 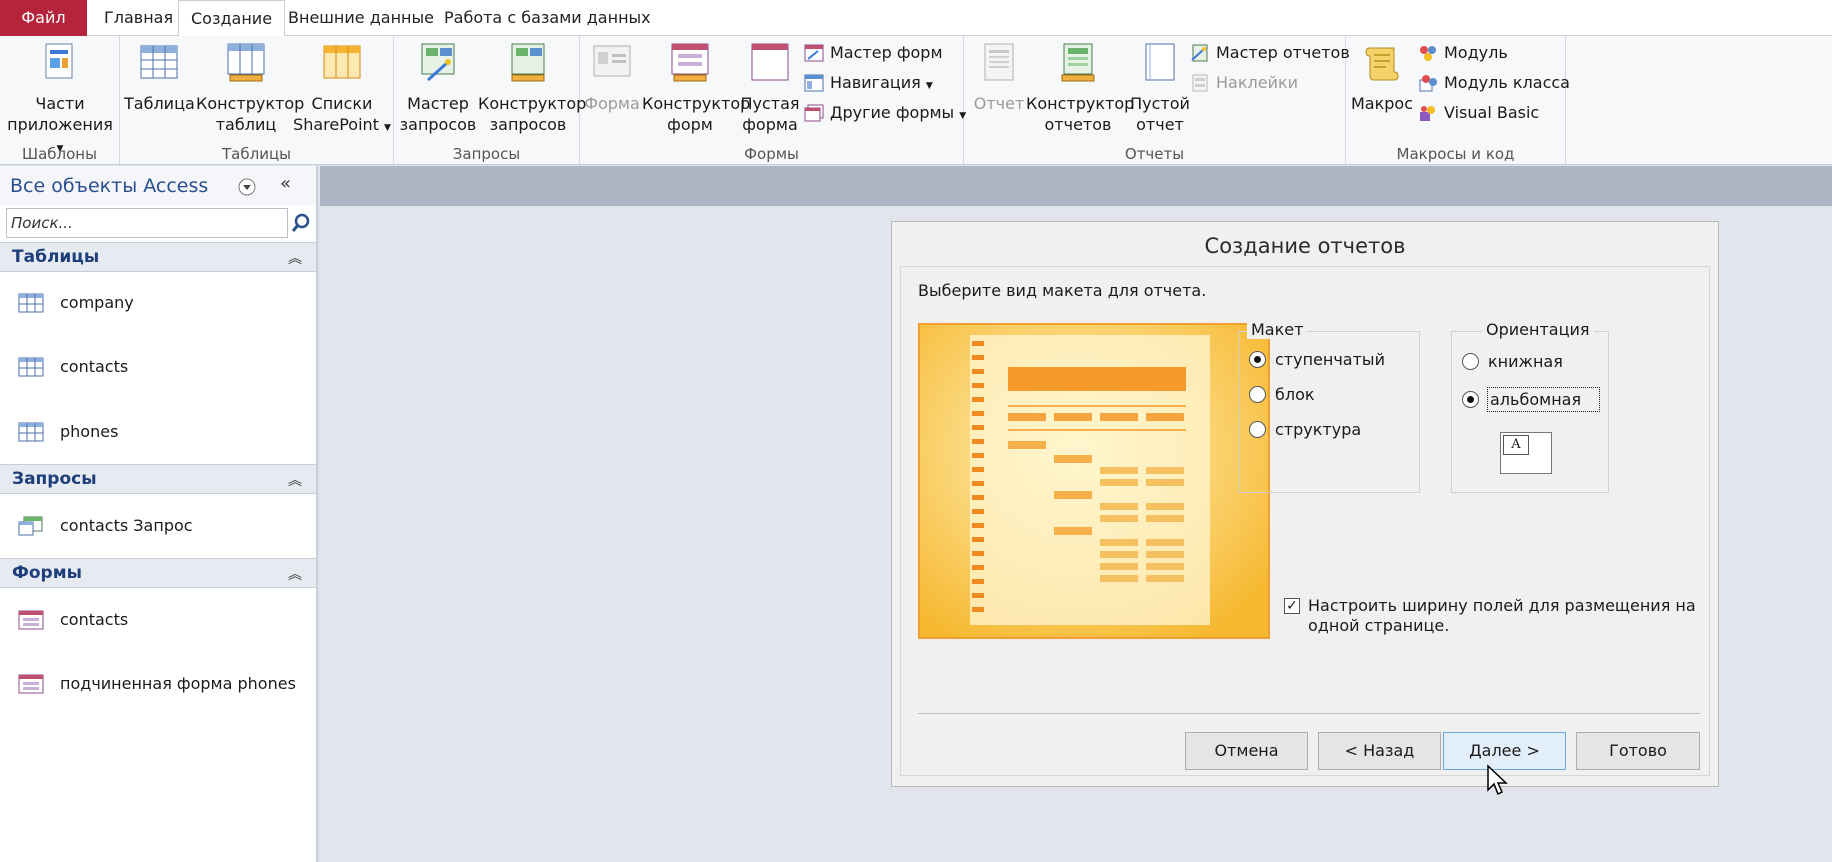 I want to click on finish-button: Готово, so click(x=1638, y=751).